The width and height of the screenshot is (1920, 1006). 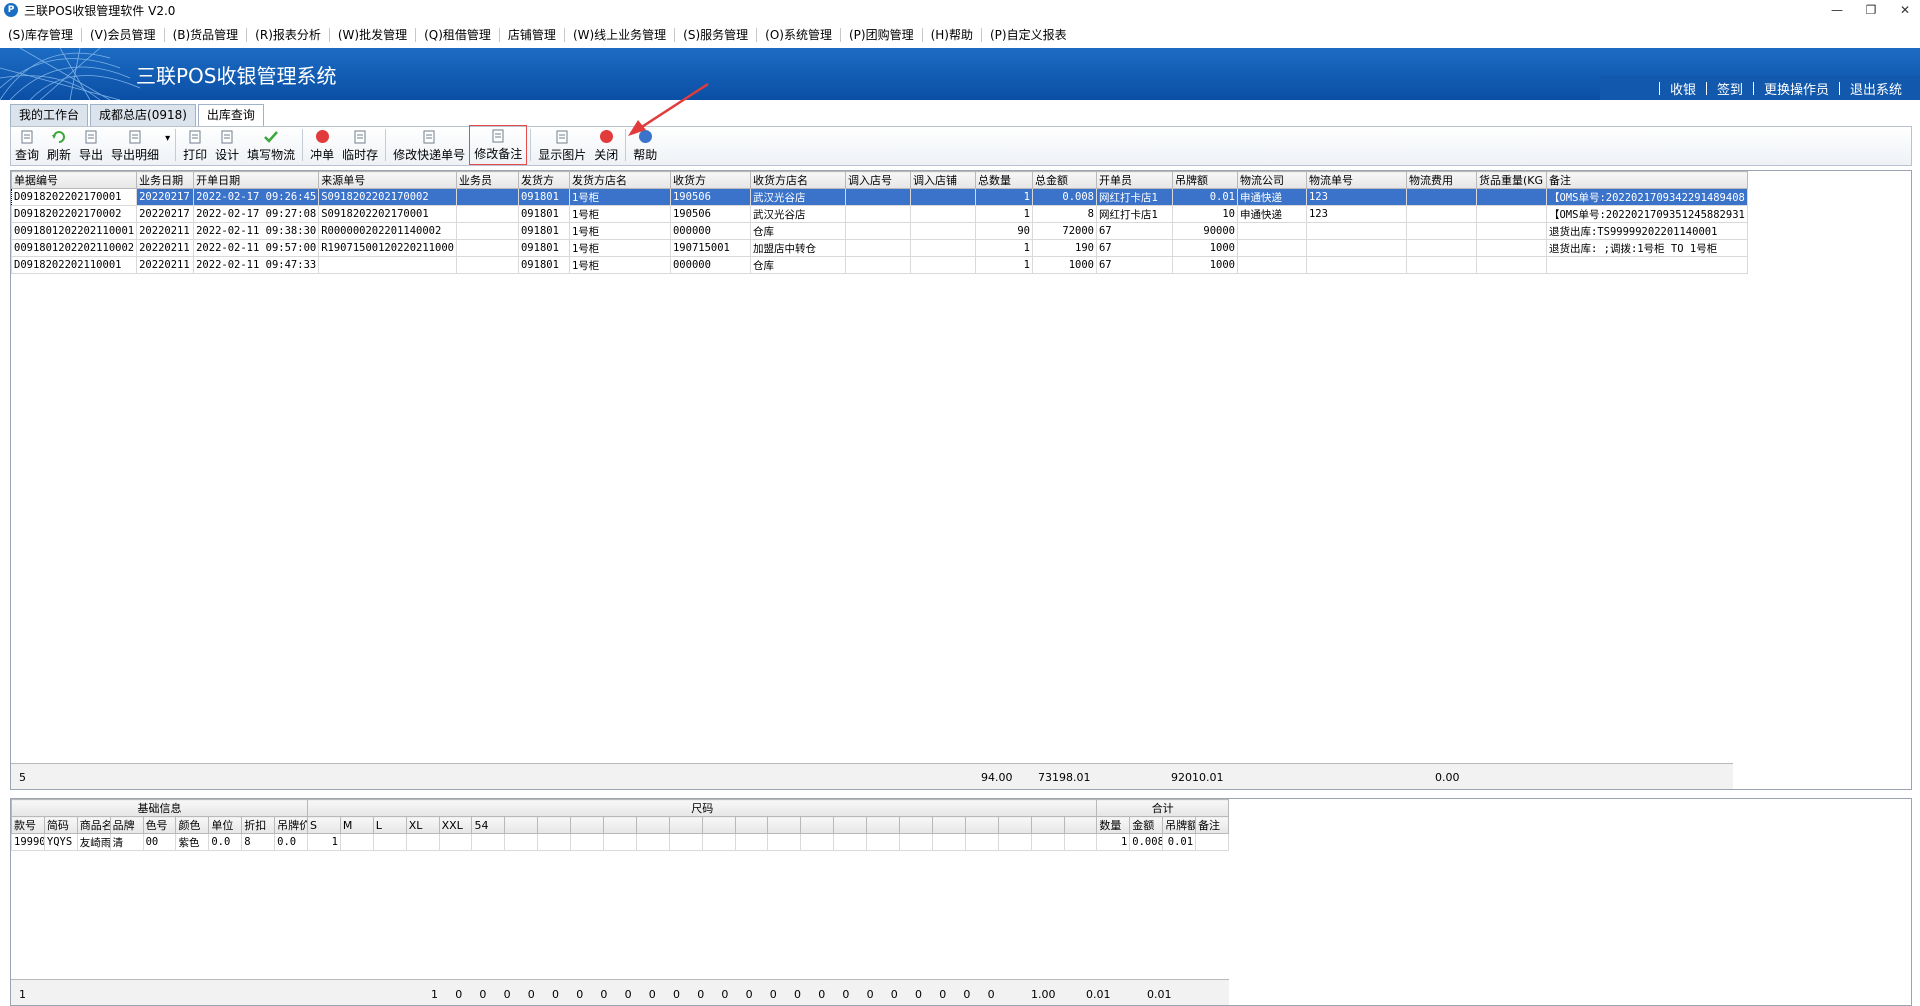 I want to click on toolbar-button-12: 关闭, so click(x=606, y=145).